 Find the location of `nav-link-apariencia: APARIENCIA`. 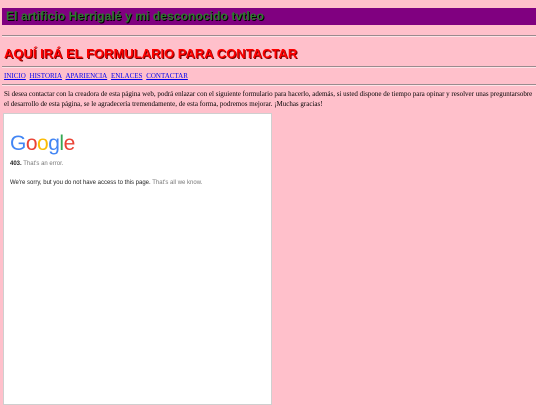

nav-link-apariencia: APARIENCIA is located at coordinates (86, 76).